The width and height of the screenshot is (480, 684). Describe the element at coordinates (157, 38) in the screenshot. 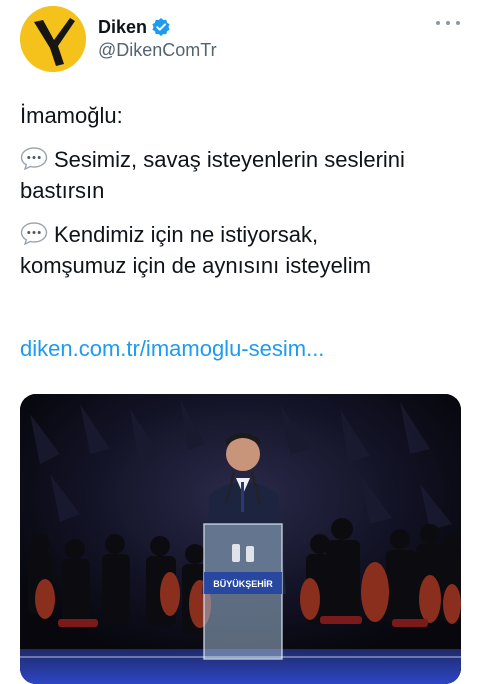

I see `account-names: Diken @DikenComTr` at that location.